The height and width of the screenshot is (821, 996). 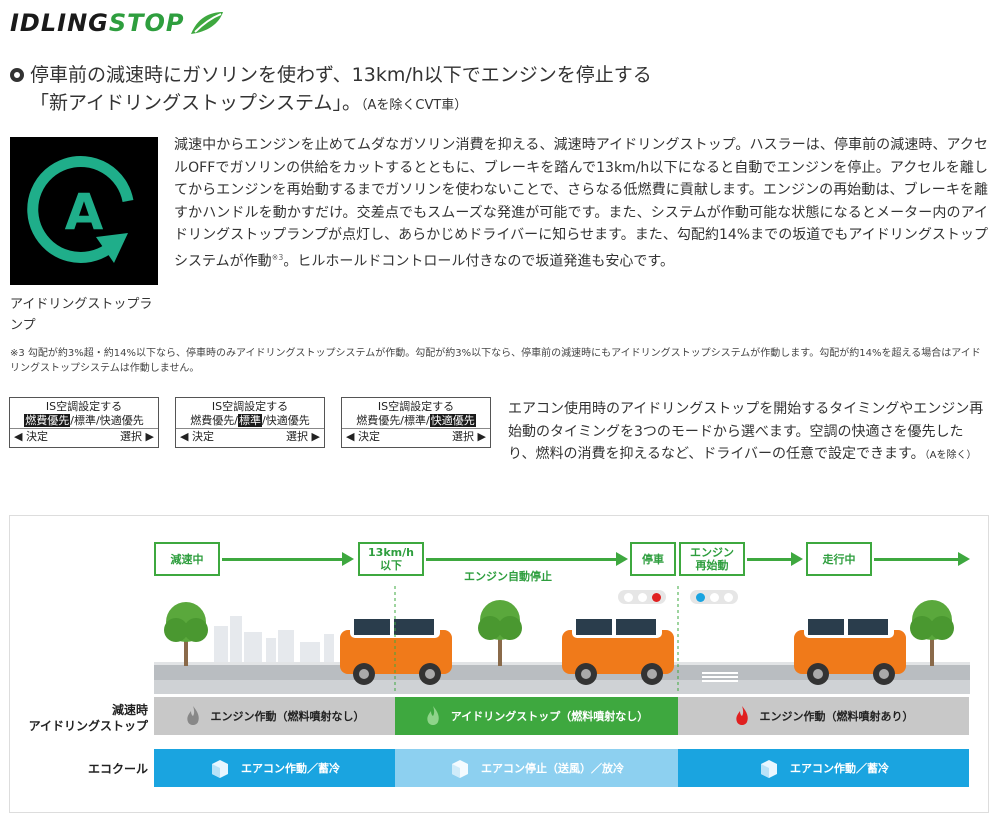 I want to click on flame-gray-icon, so click(x=192, y=715).